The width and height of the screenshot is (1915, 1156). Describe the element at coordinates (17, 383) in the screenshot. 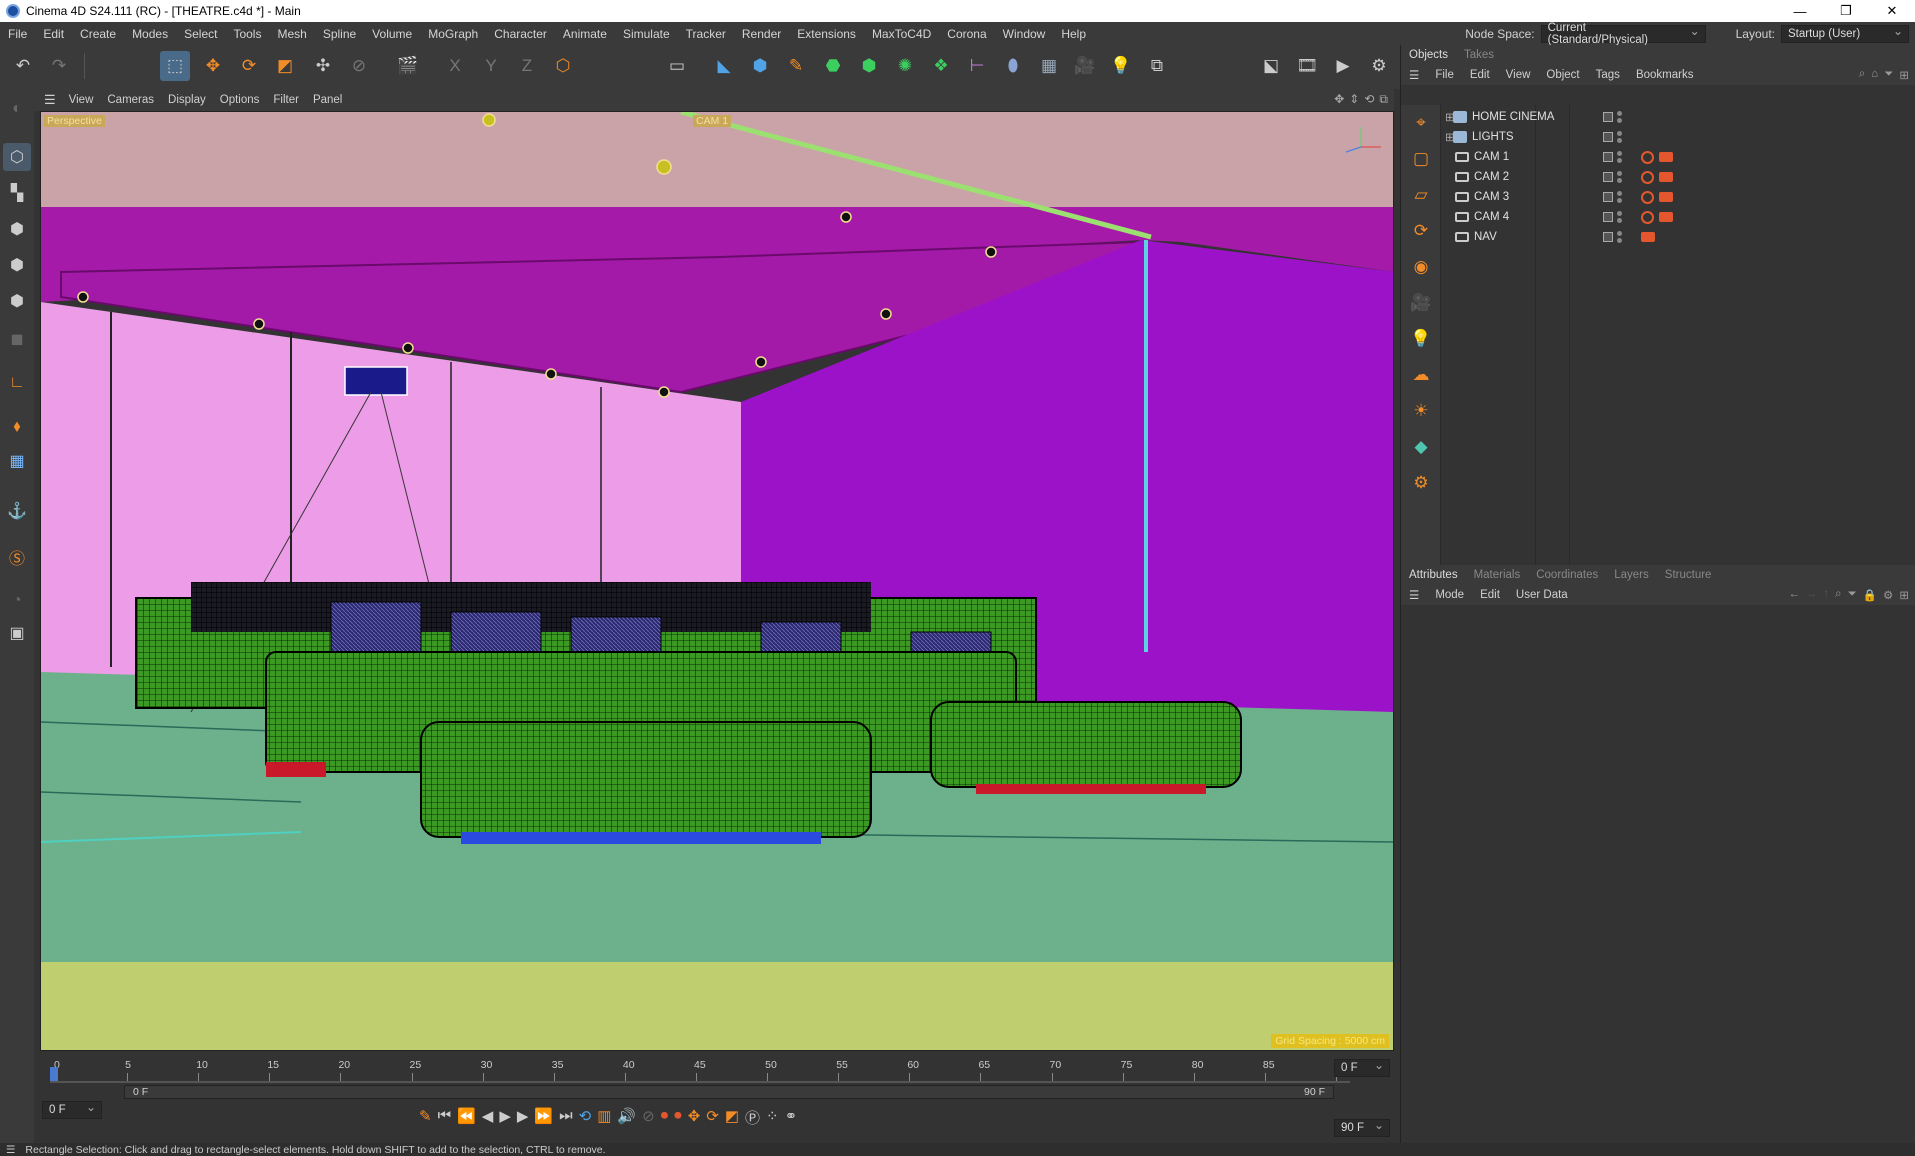

I see `axis-icon: ∟` at that location.